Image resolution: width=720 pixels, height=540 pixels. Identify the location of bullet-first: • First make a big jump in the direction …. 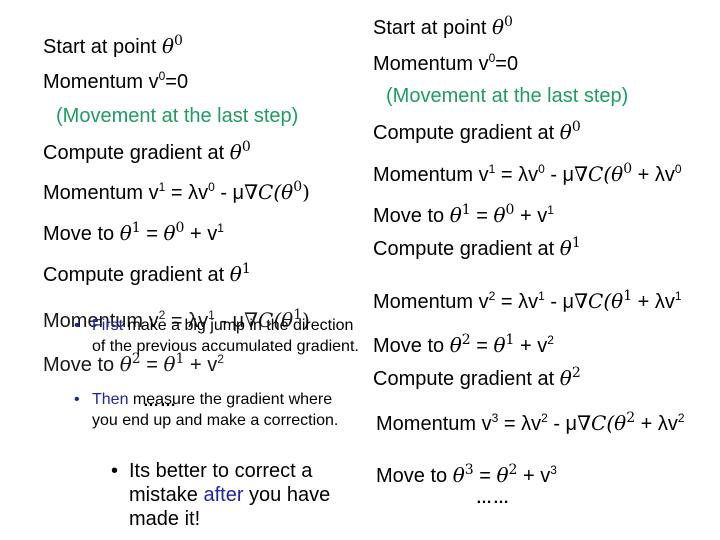
(218, 336).